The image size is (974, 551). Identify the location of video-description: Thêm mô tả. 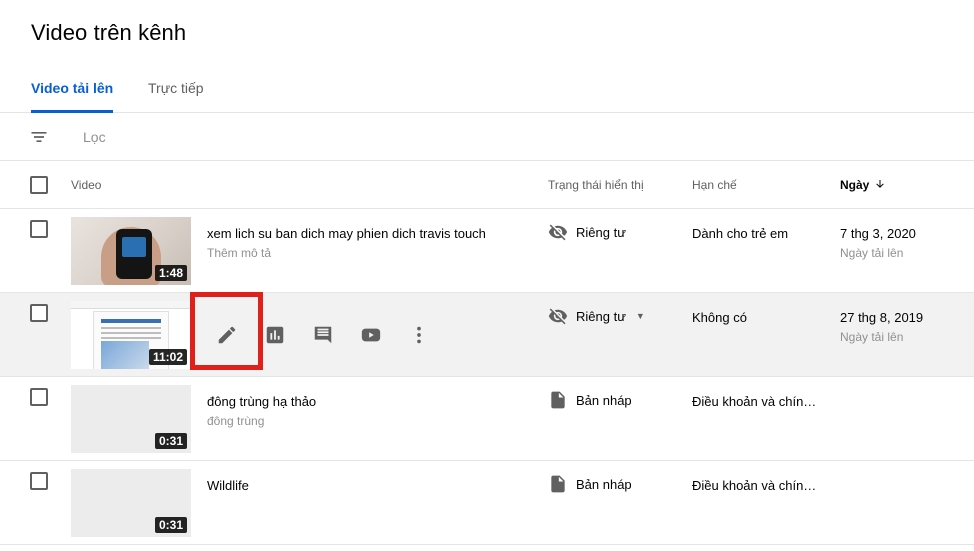
(239, 253).